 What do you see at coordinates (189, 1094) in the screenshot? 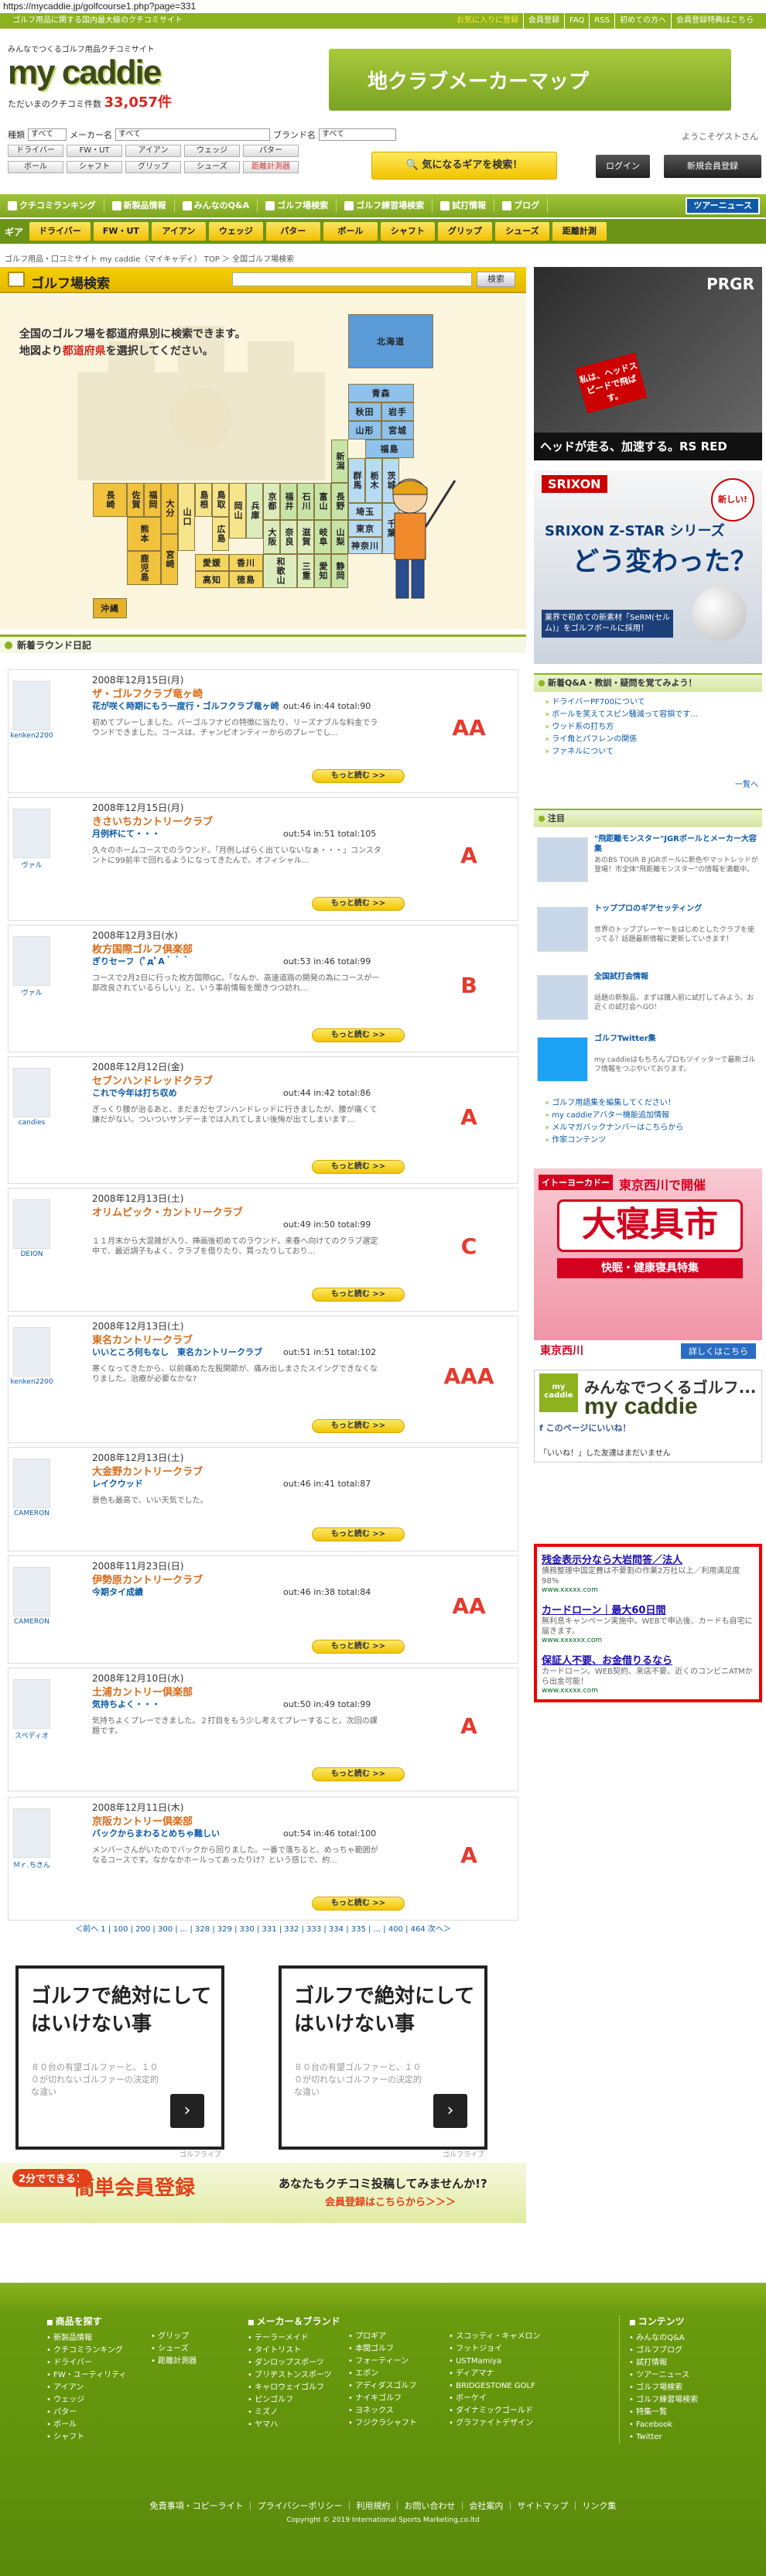
I see `entry-title: これで今年は打ち収め` at bounding box center [189, 1094].